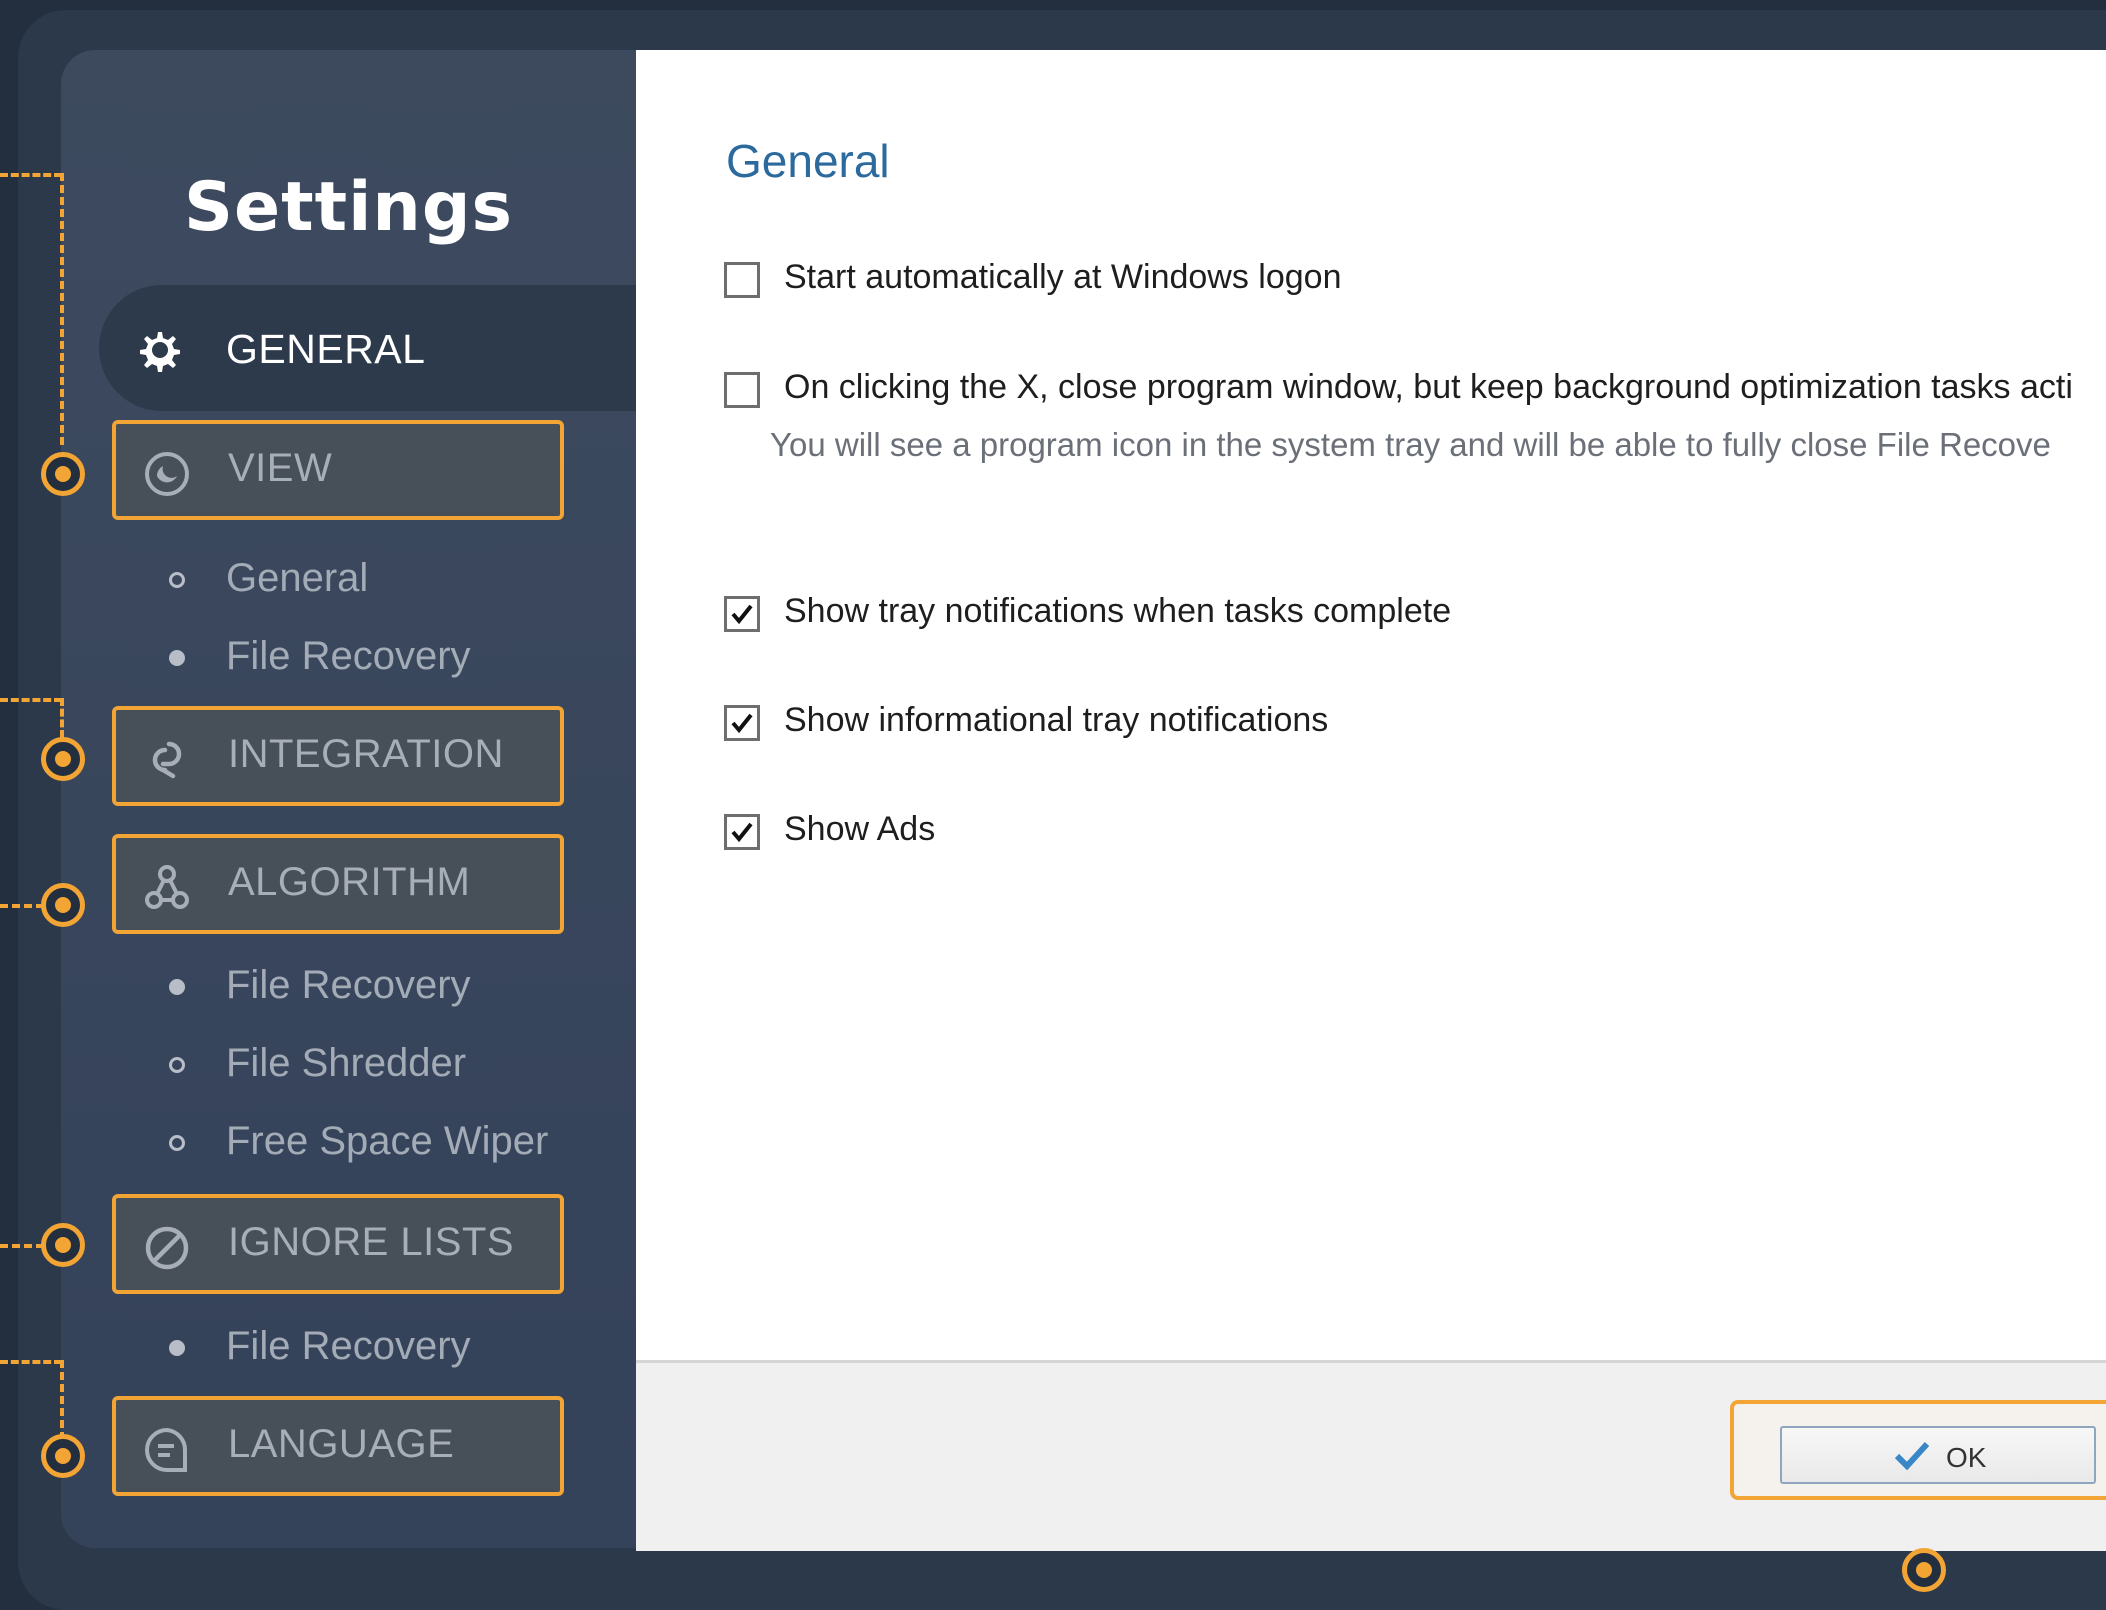 Image resolution: width=2106 pixels, height=1610 pixels. Describe the element at coordinates (348, 985) in the screenshot. I see `sidebar-subitem-algorithm-file-recovery: File Recovery` at that location.